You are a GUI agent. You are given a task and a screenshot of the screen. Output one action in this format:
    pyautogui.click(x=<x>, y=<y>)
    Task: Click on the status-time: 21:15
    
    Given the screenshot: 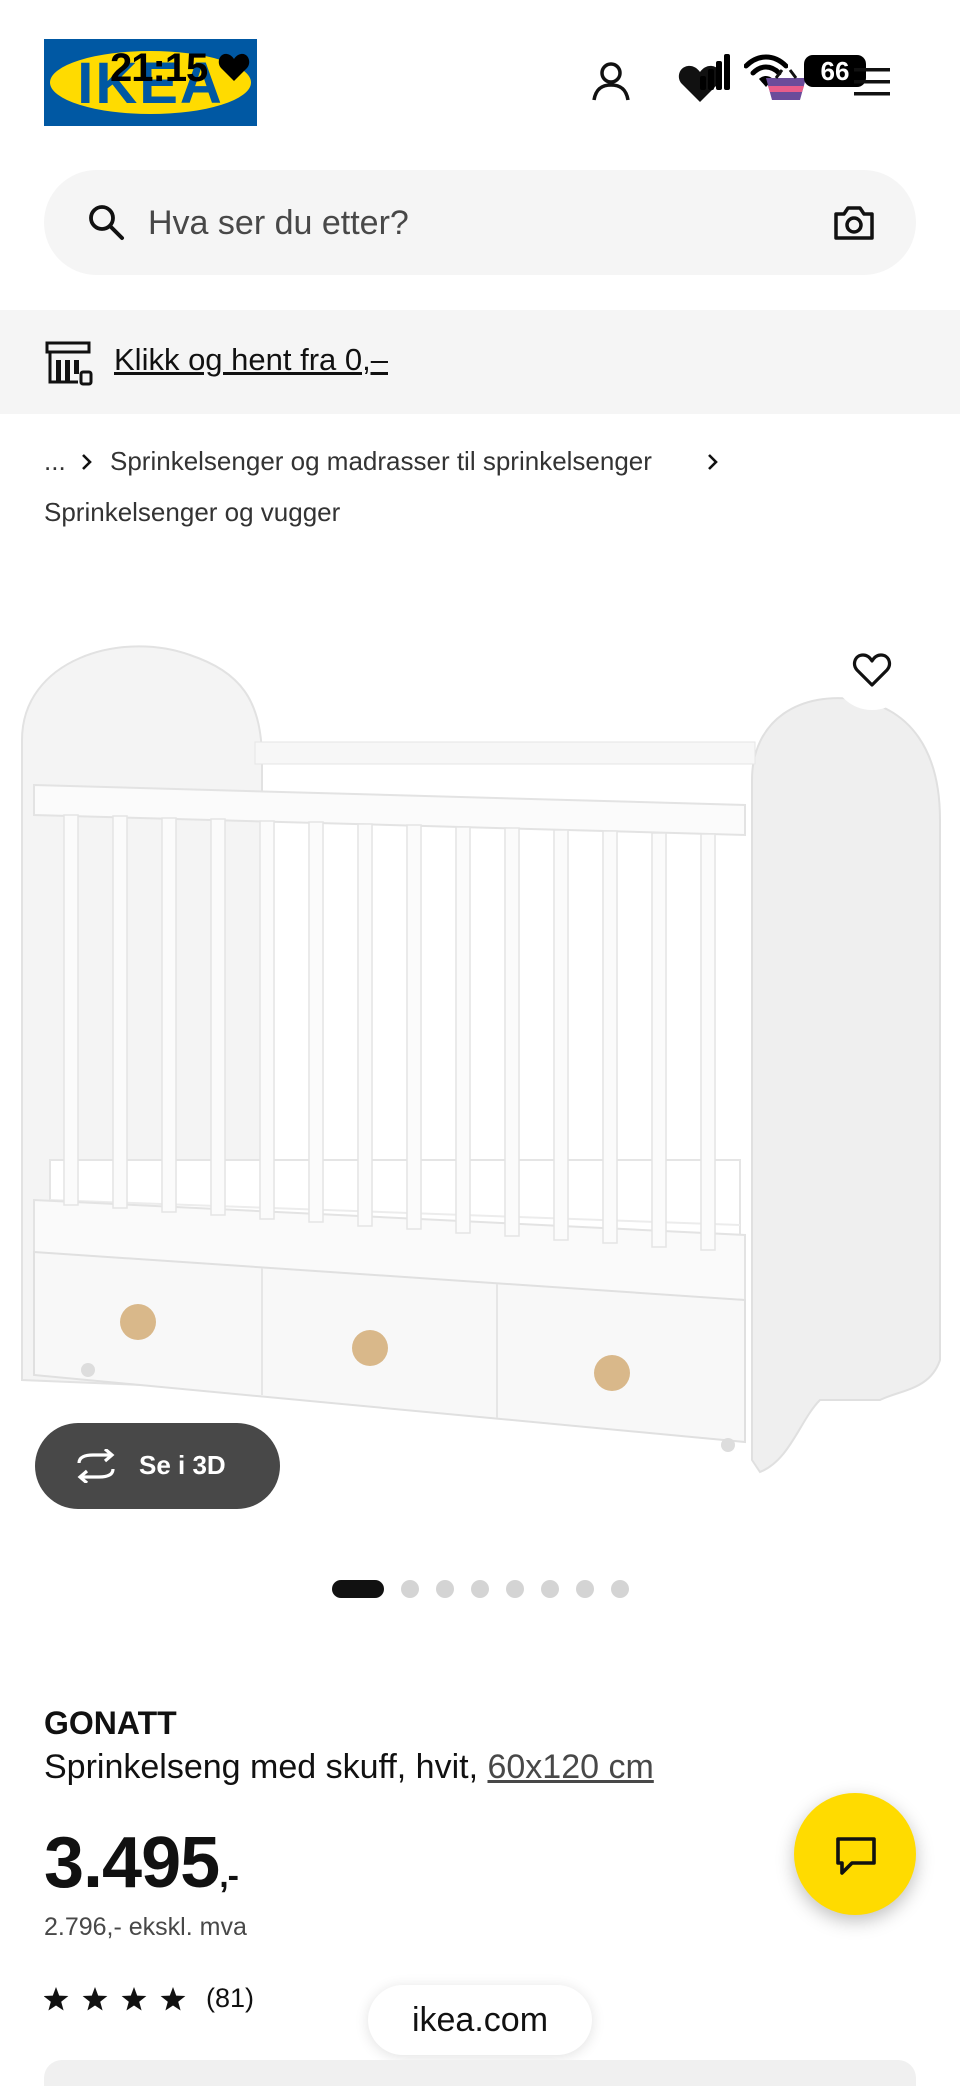 What is the action you would take?
    pyautogui.click(x=159, y=68)
    